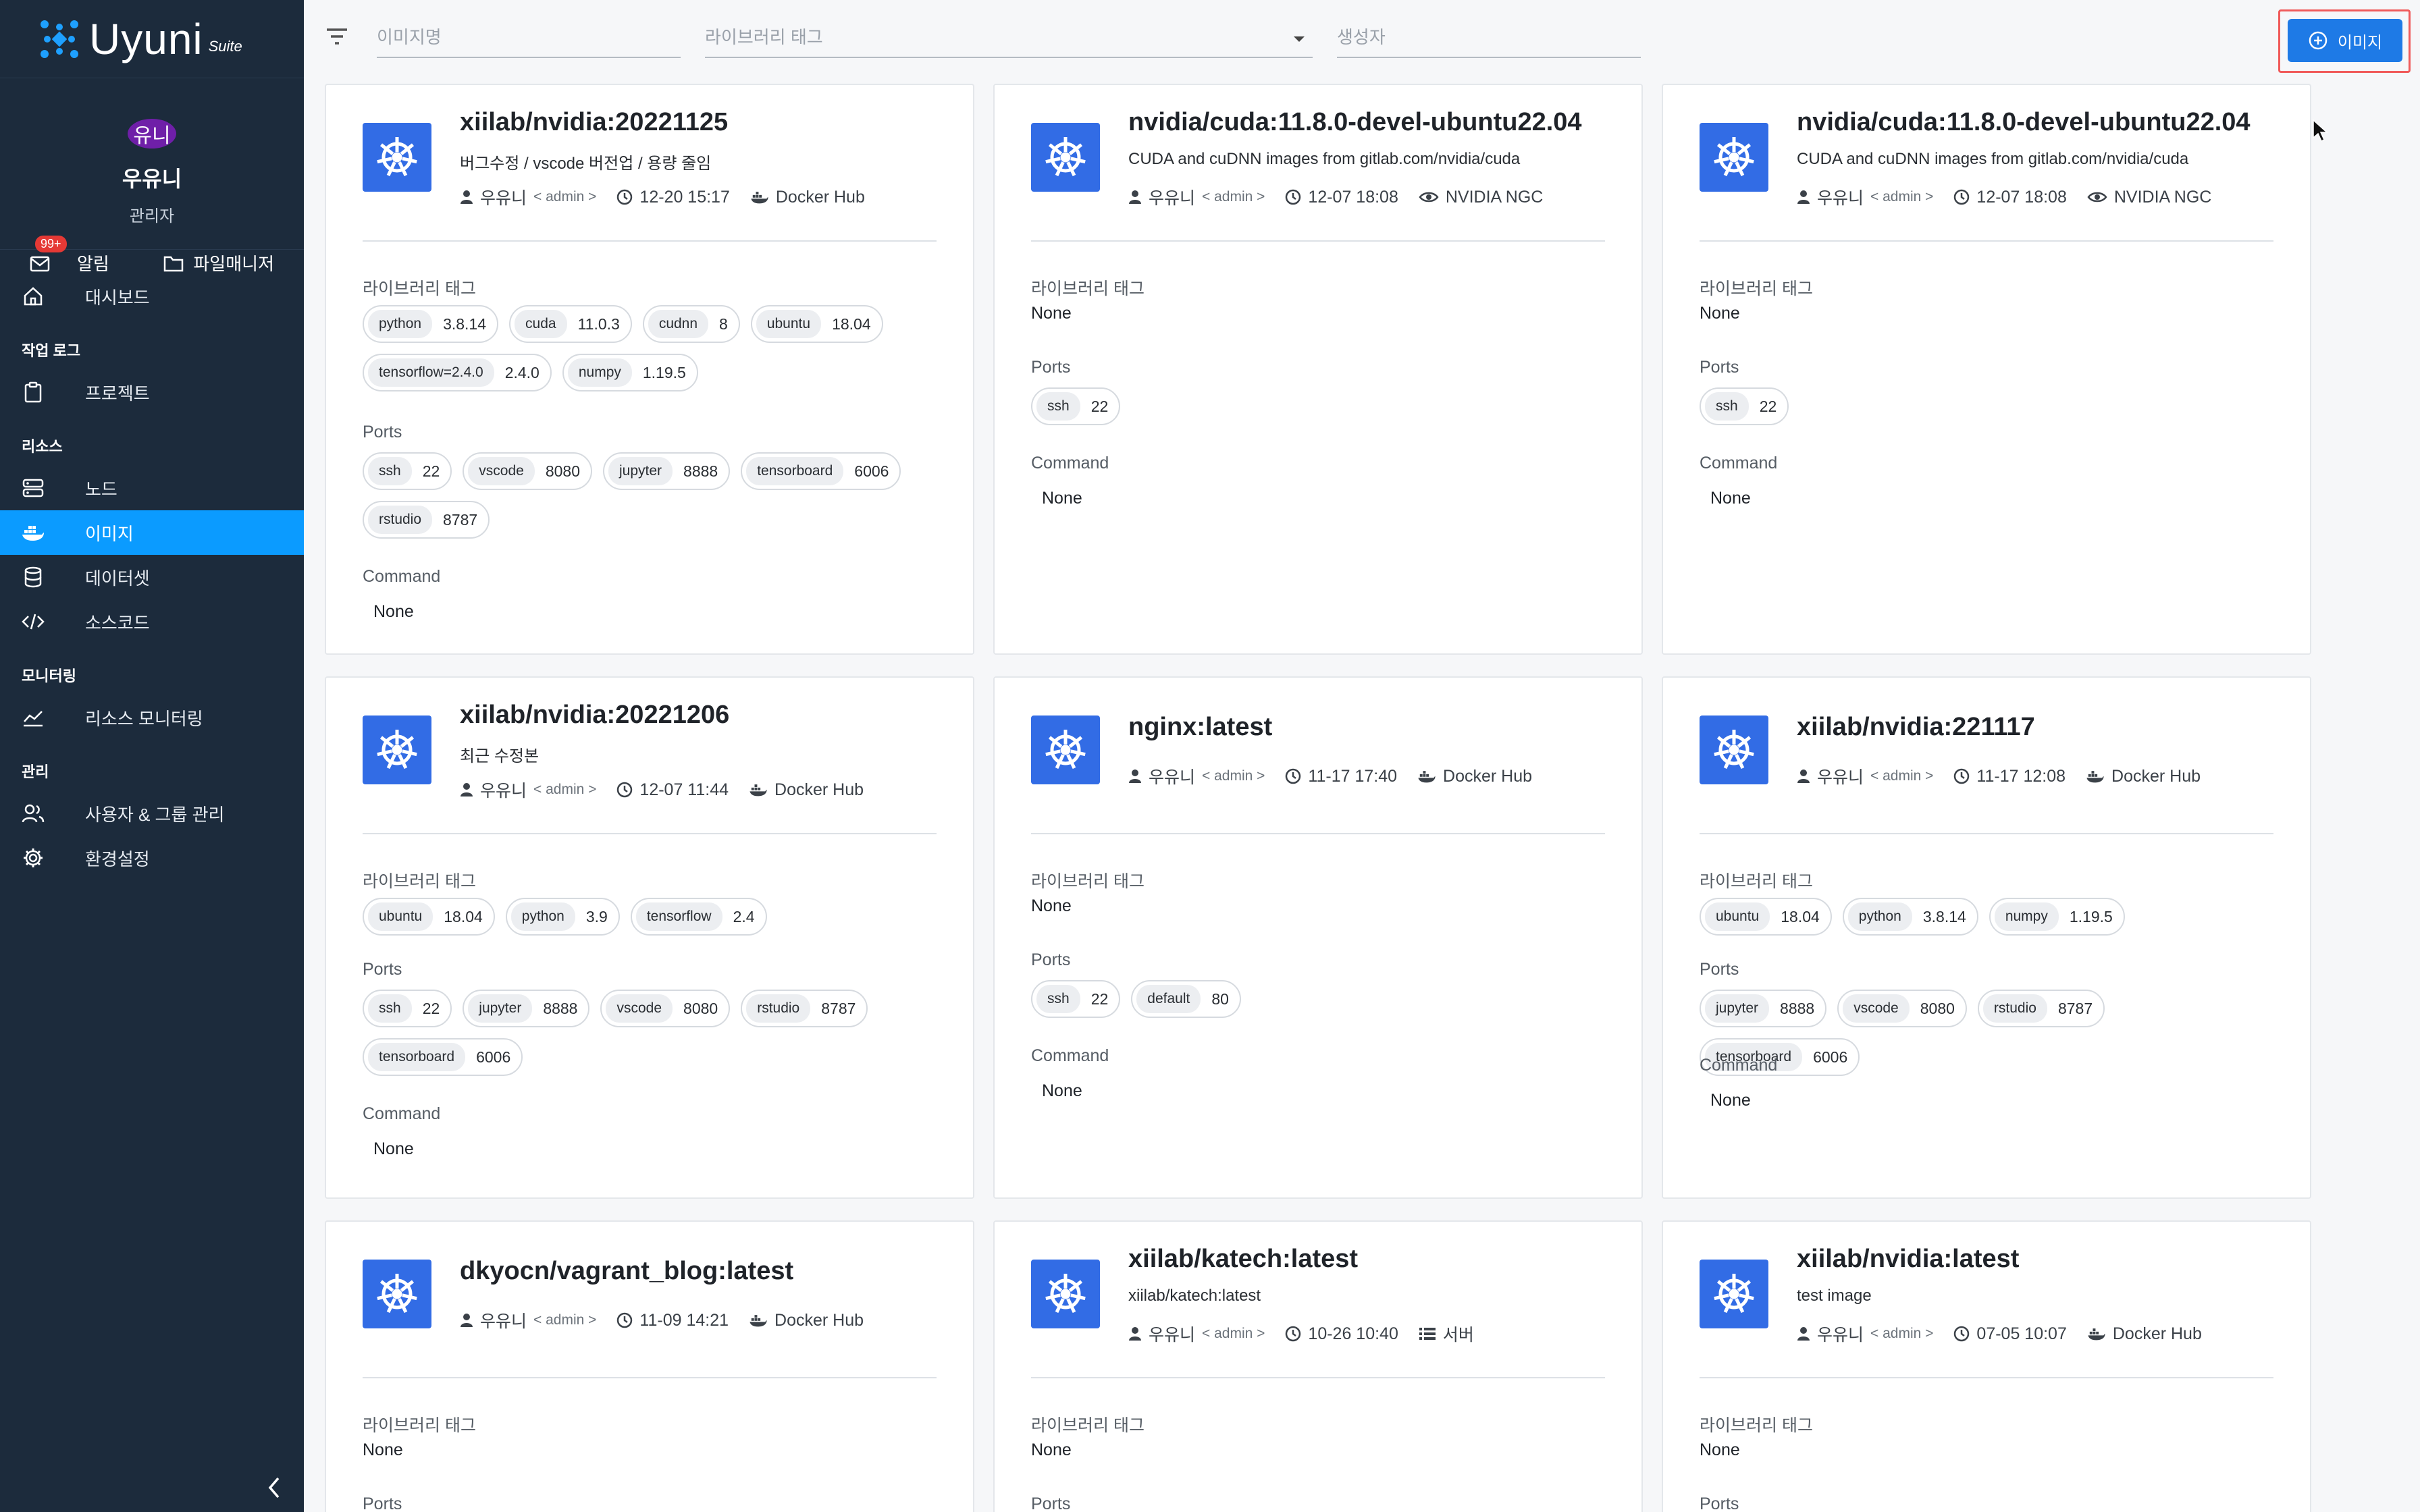 The height and width of the screenshot is (1512, 2420). I want to click on library-tag-input, so click(1009, 37).